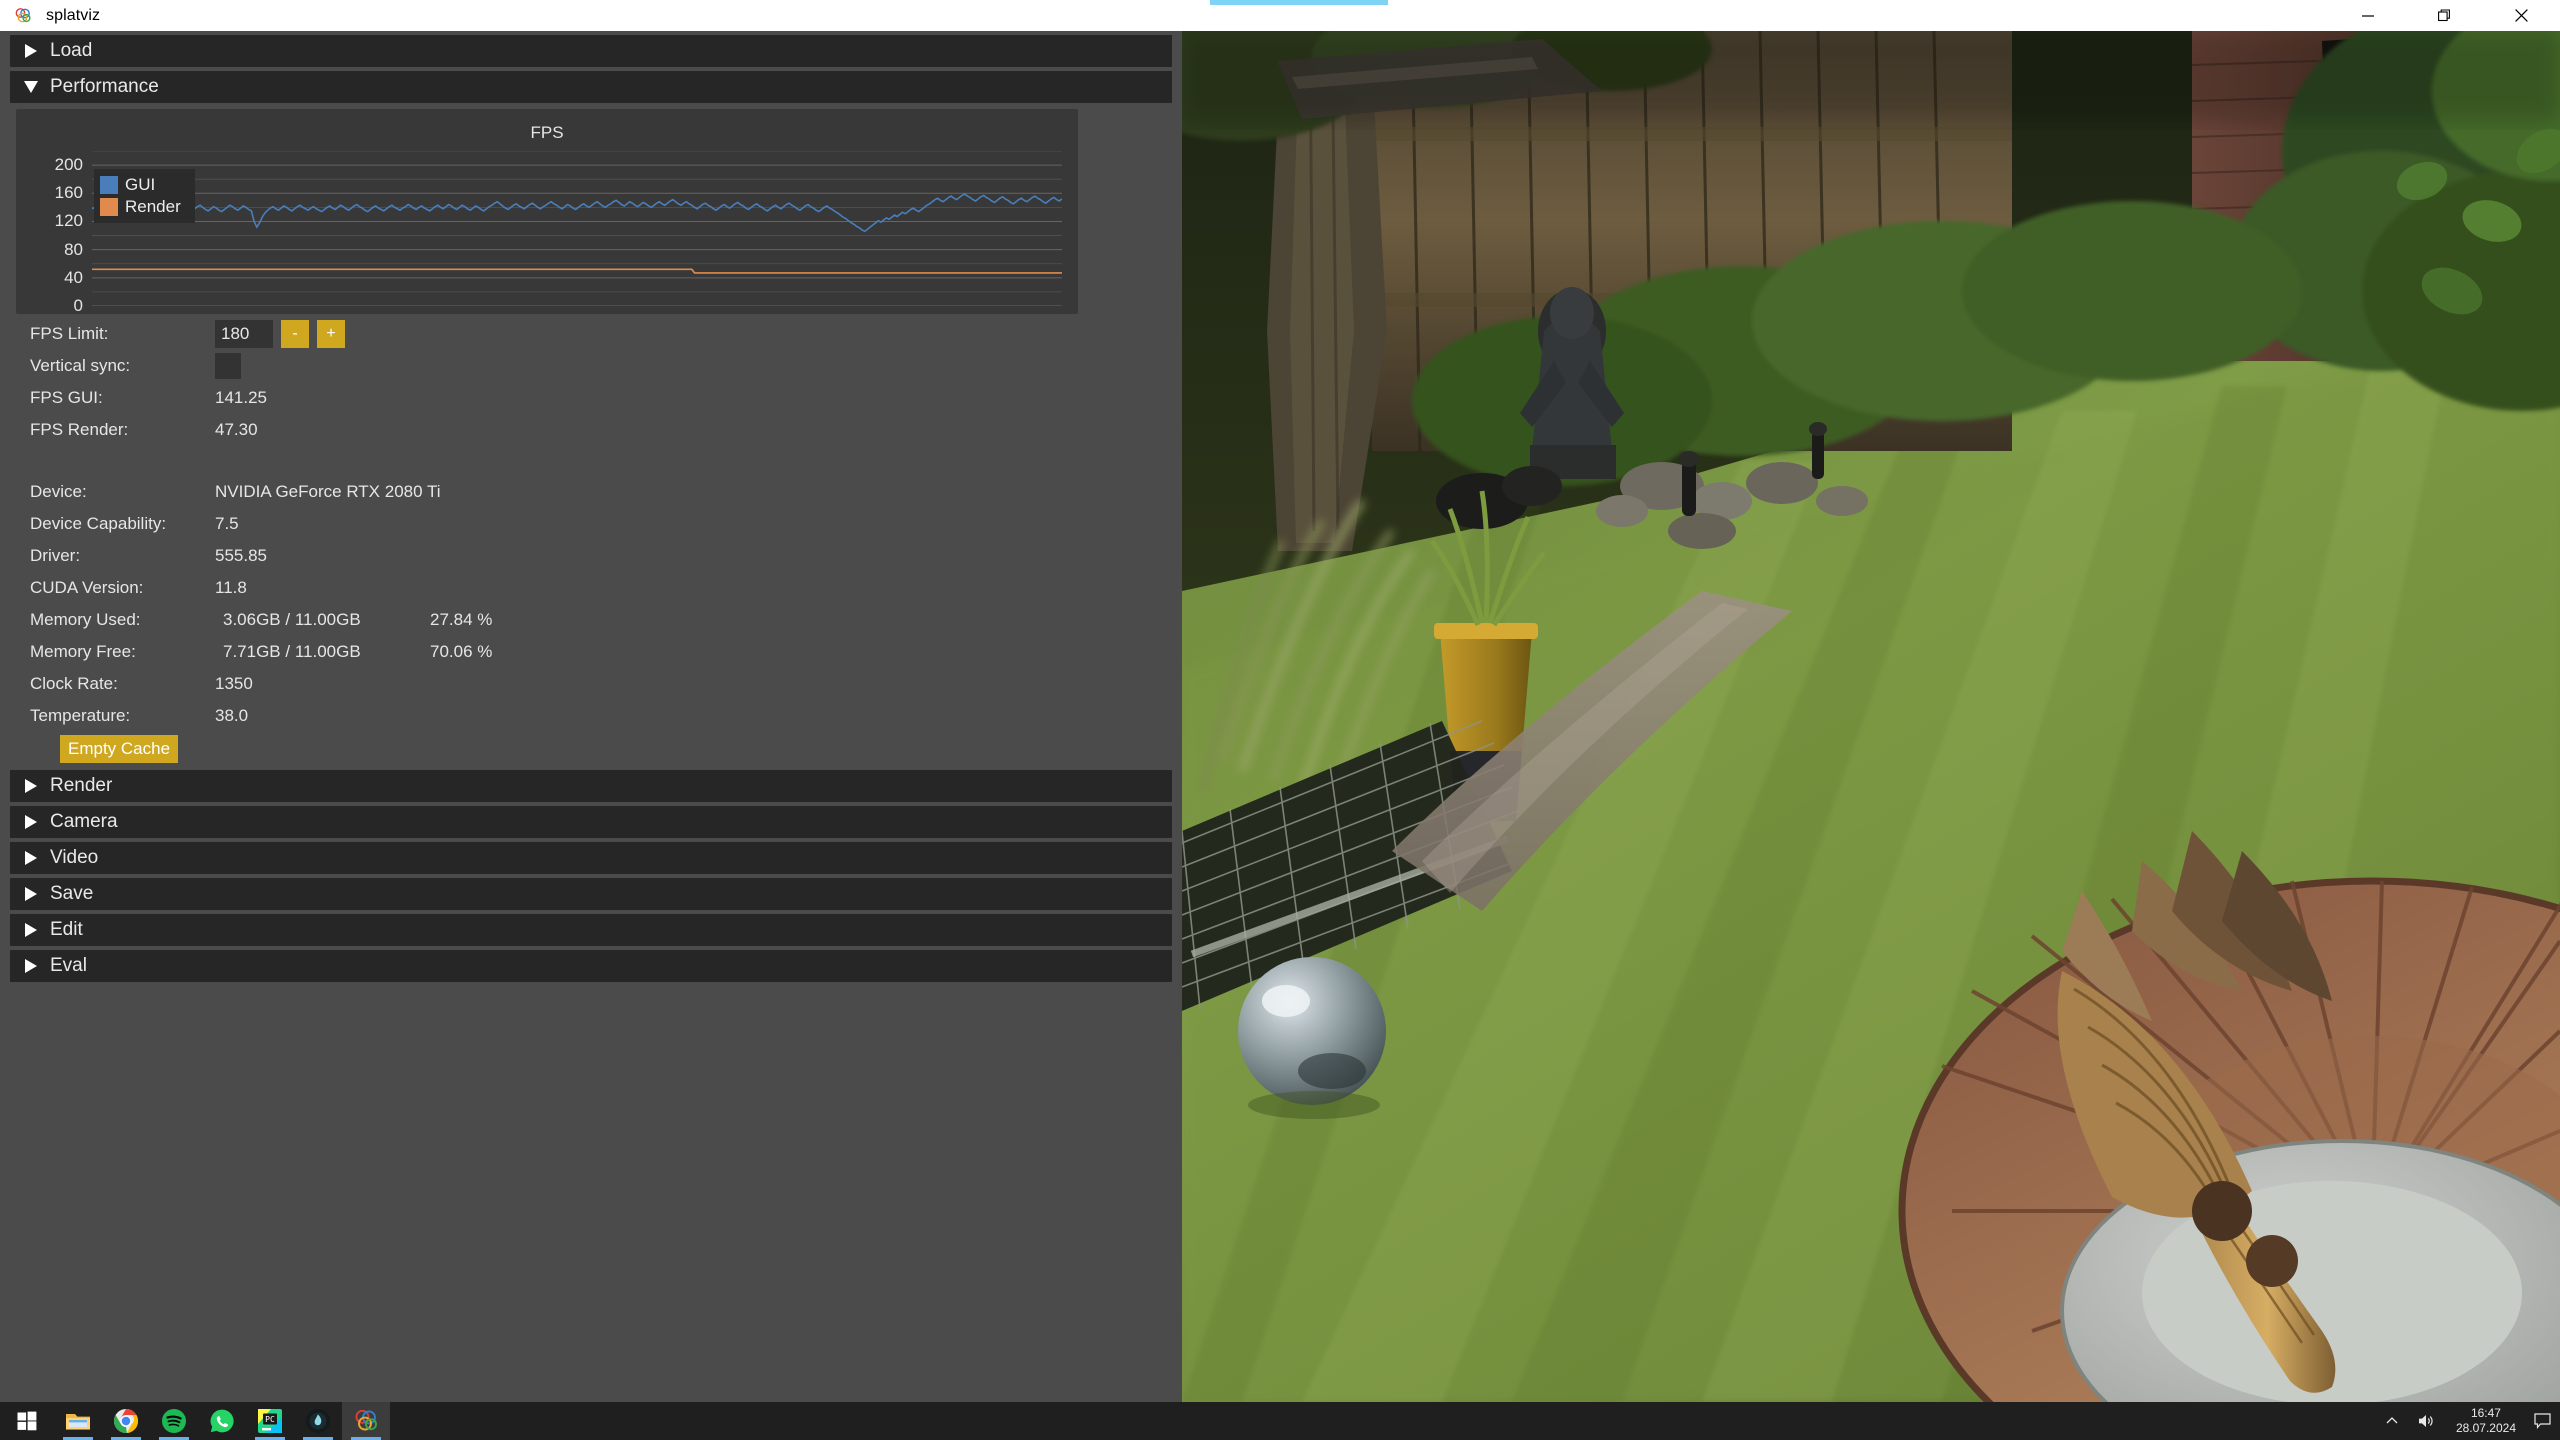 The width and height of the screenshot is (2560, 1440). I want to click on device-capability-row: Device Capability: 7.5, so click(591, 524).